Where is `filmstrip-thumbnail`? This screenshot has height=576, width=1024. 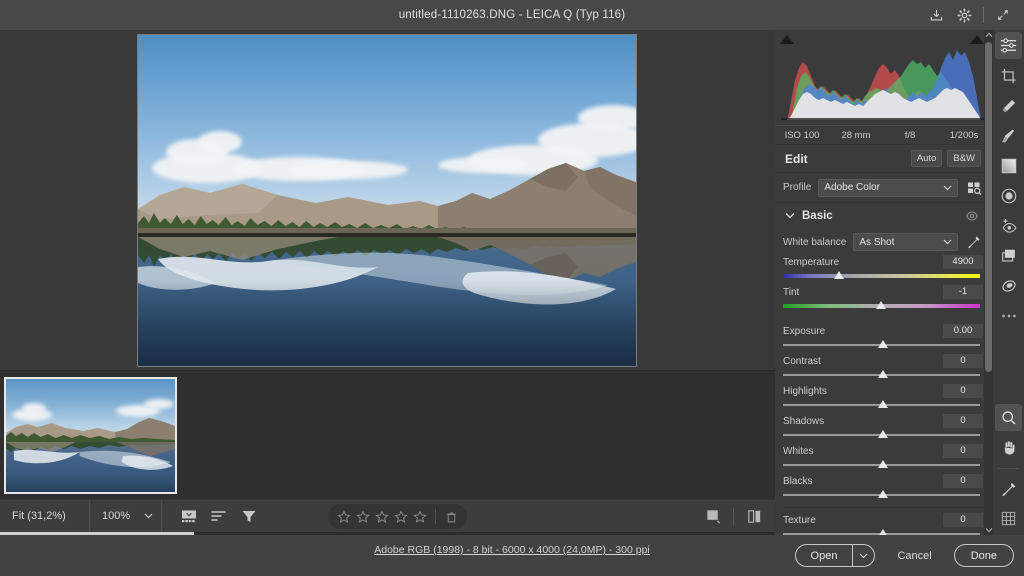 filmstrip-thumbnail is located at coordinates (90, 435).